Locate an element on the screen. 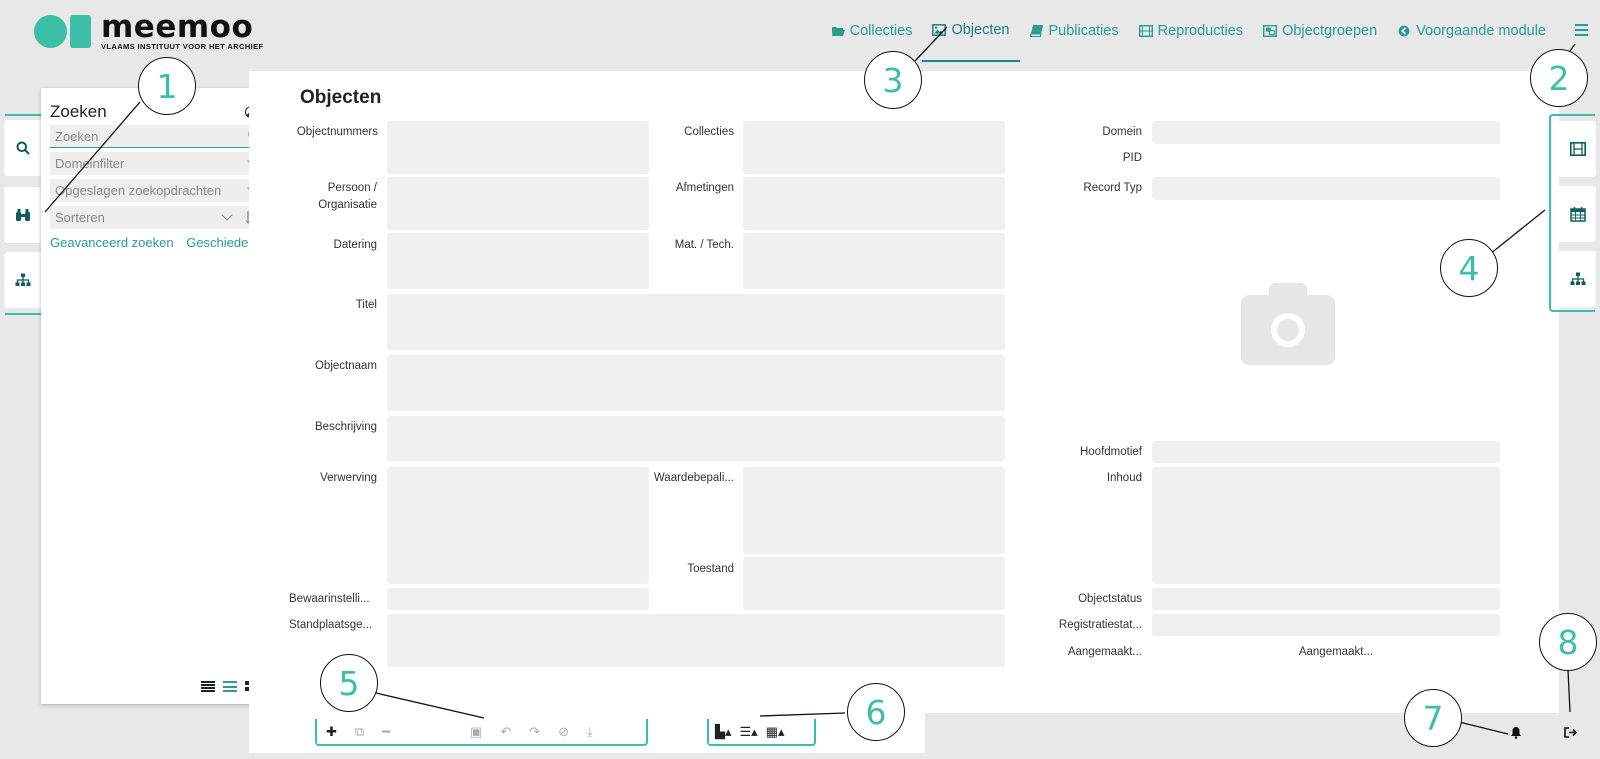 The image size is (1600, 759). callout-8: 8 is located at coordinates (1568, 642).